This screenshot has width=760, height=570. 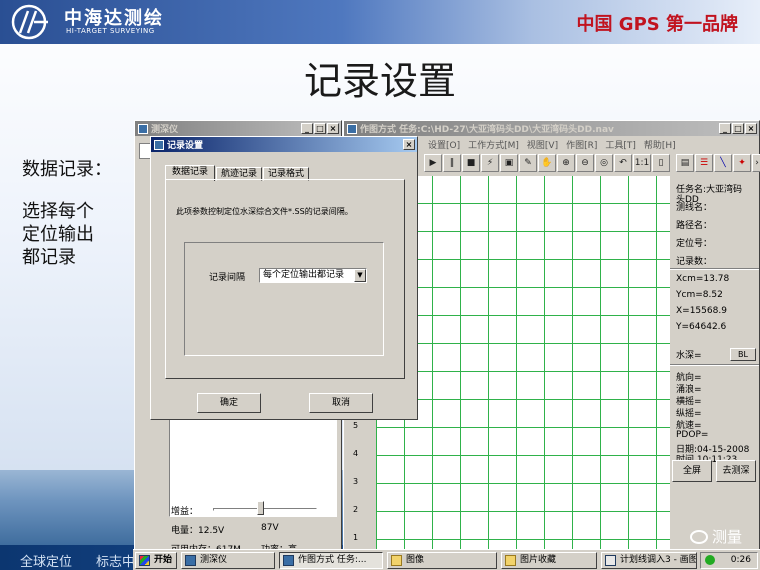 I want to click on windows-flag-icon, so click(x=144, y=560).